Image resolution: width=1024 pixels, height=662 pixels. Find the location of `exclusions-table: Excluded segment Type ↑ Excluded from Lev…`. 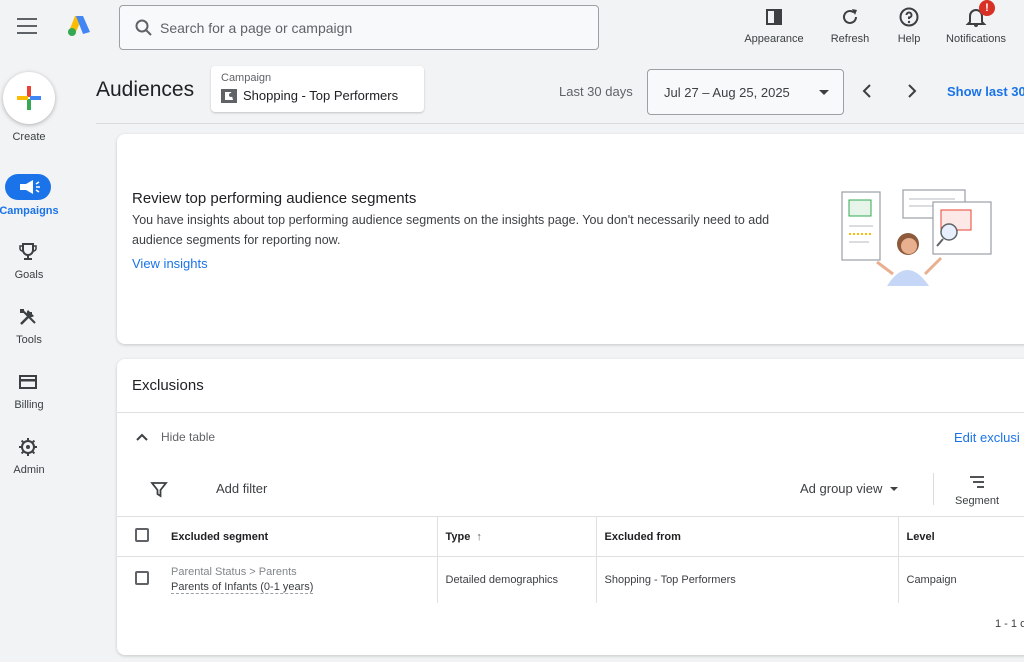

exclusions-table: Excluded segment Type ↑ Excluded from Lev… is located at coordinates (570, 559).